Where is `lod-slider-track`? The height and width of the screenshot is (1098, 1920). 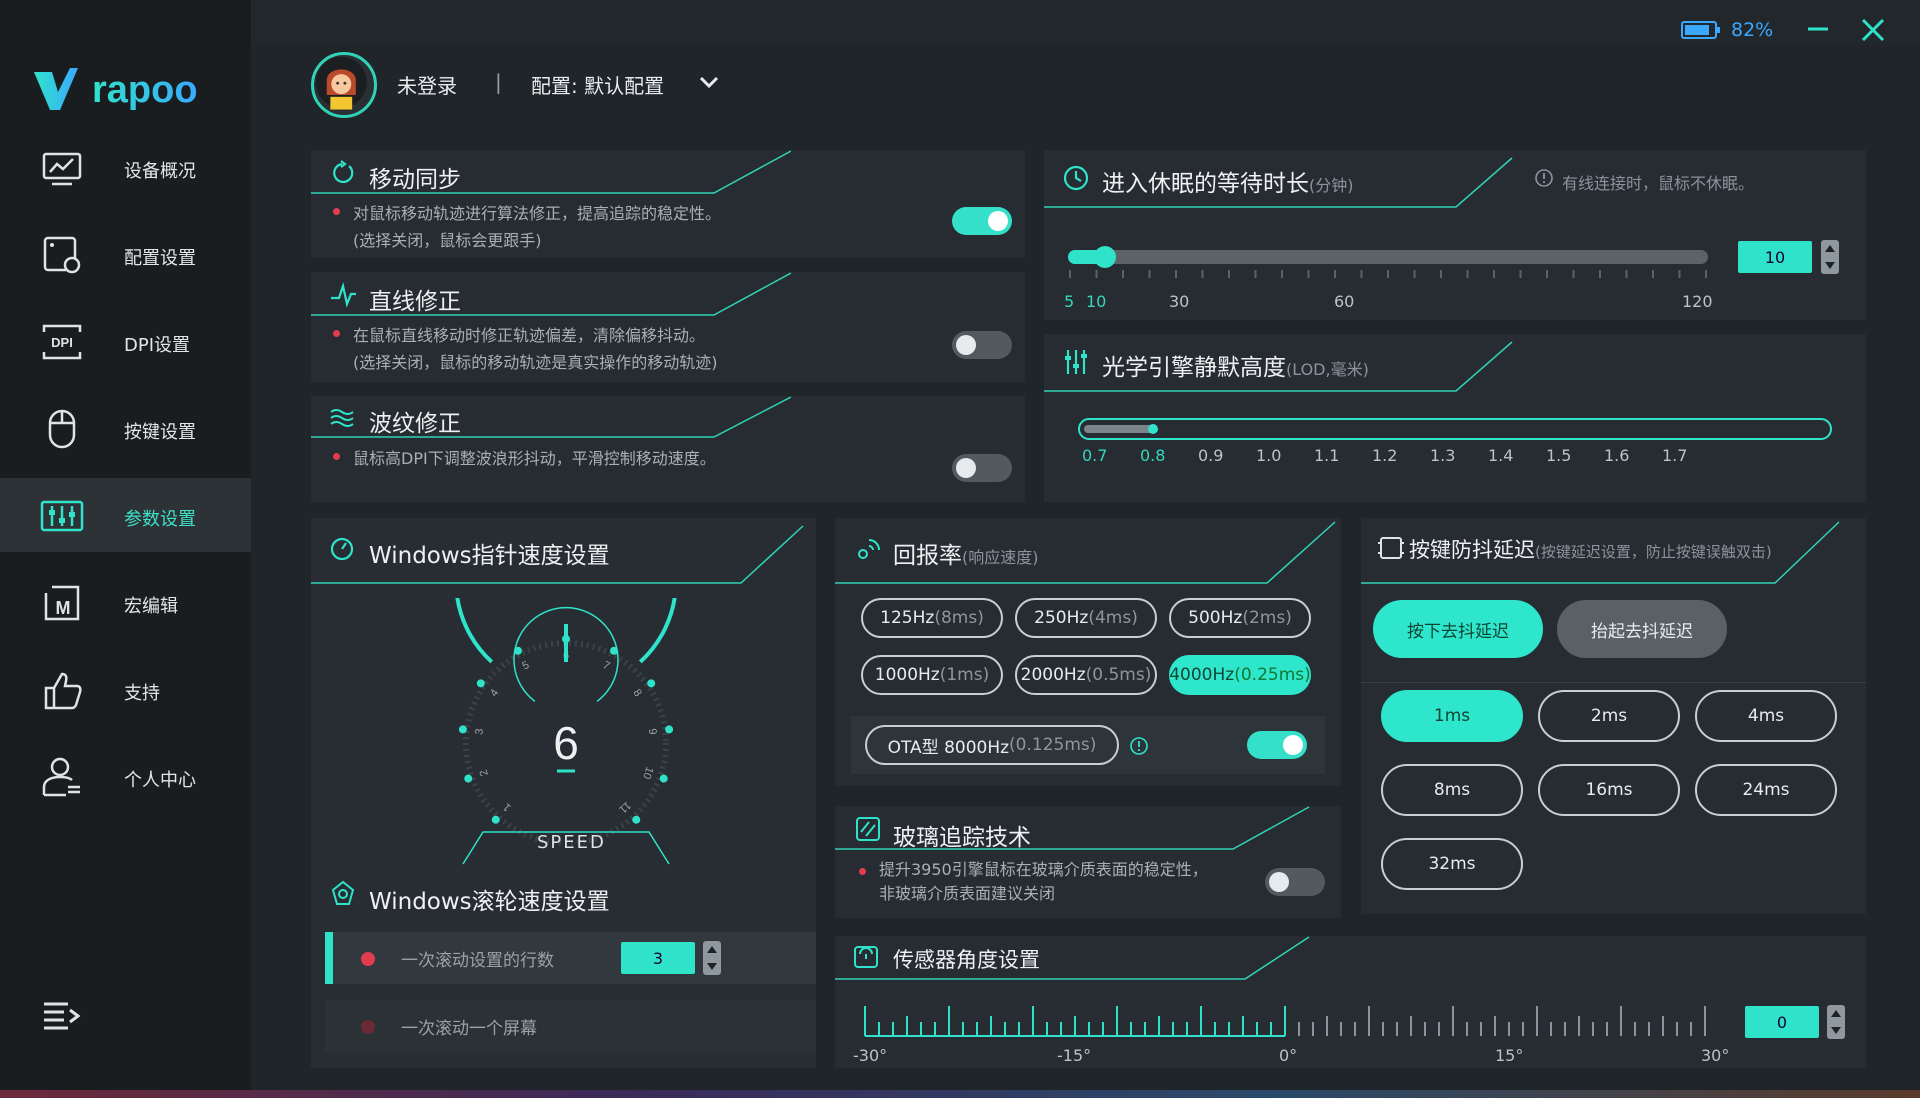
lod-slider-track is located at coordinates (1455, 429).